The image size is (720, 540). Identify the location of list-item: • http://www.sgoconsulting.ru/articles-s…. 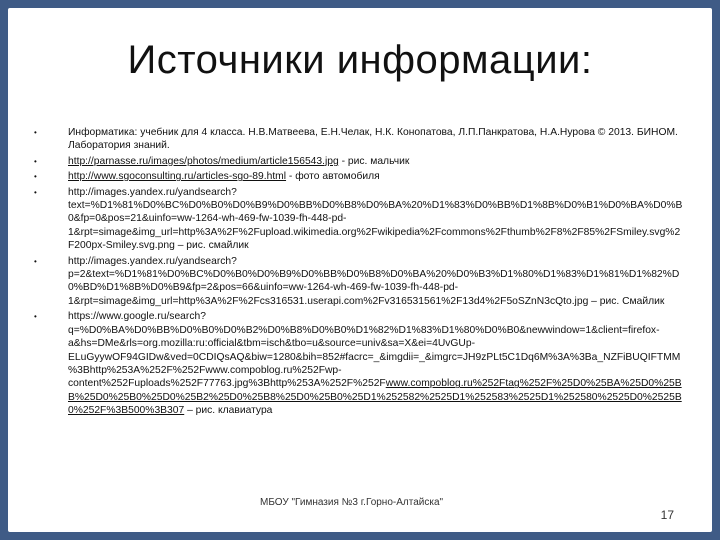
(359, 176).